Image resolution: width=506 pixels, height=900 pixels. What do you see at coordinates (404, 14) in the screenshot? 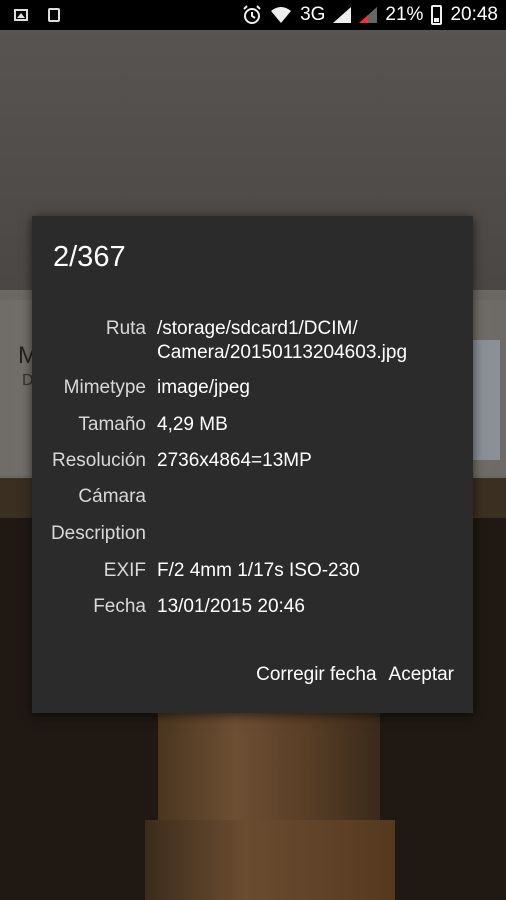
I see `battery-percent: 21%` at bounding box center [404, 14].